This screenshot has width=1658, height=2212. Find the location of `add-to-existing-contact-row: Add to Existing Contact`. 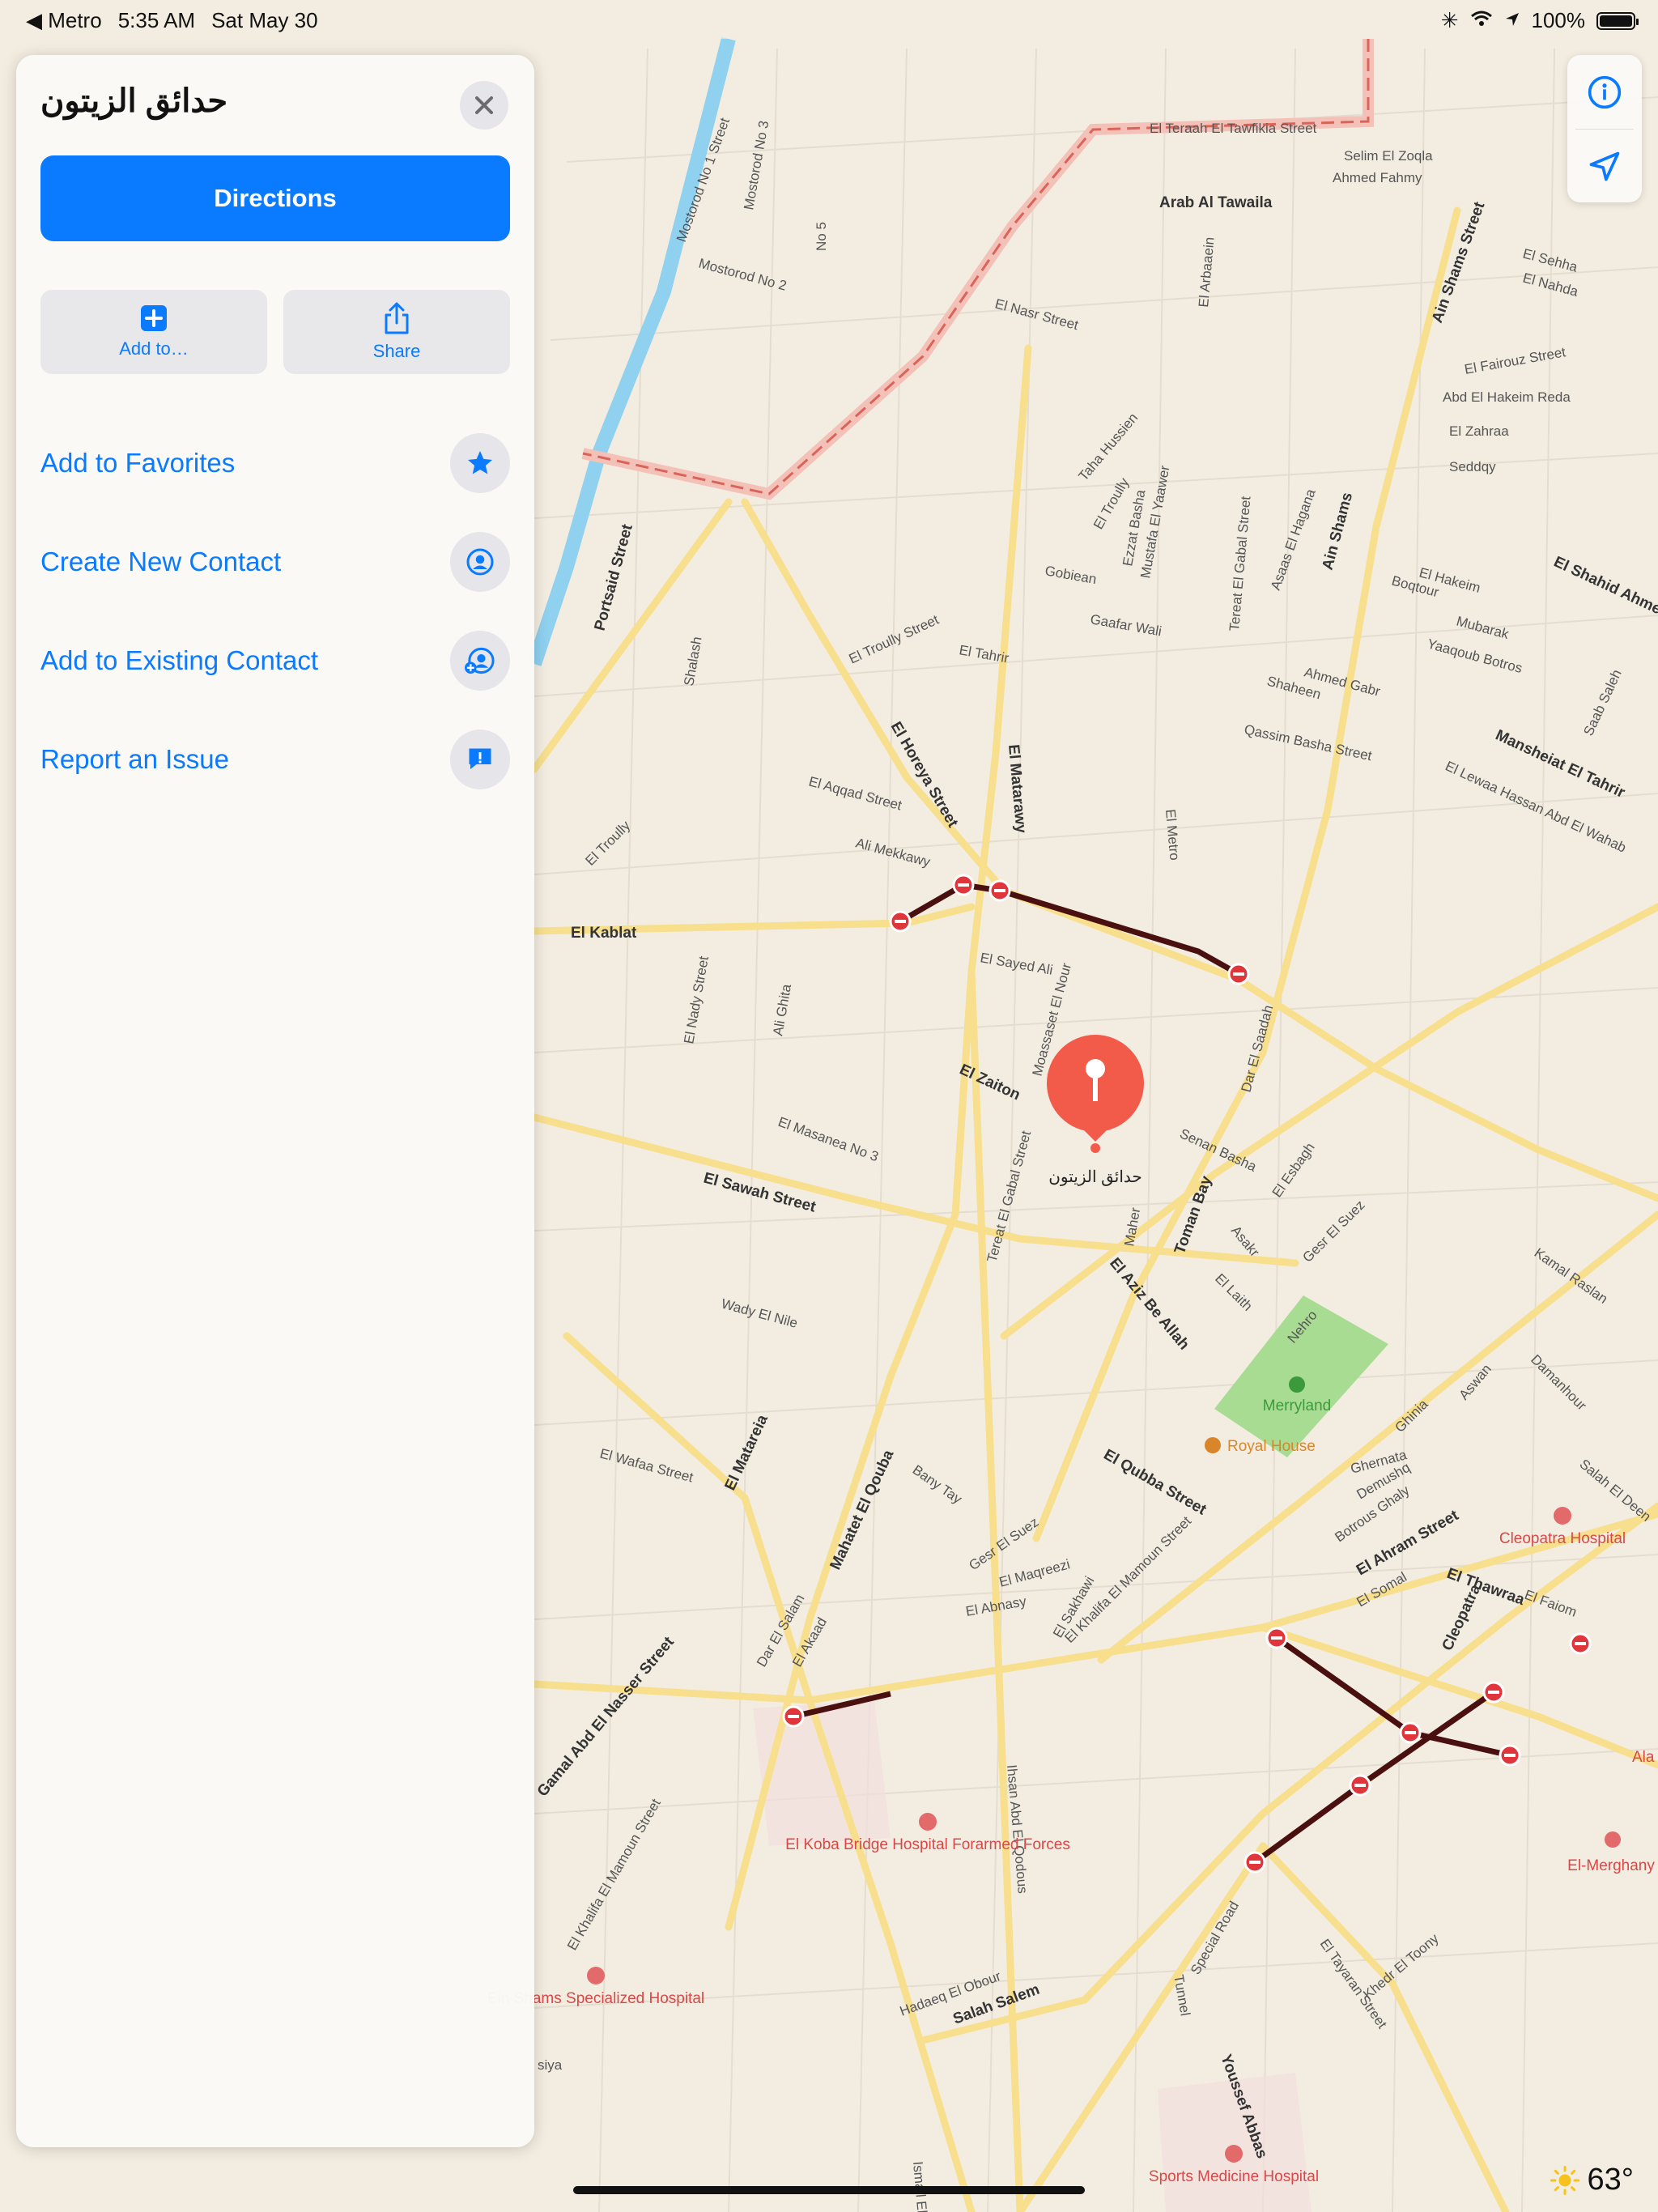

add-to-existing-contact-row: Add to Existing Contact is located at coordinates (275, 661).